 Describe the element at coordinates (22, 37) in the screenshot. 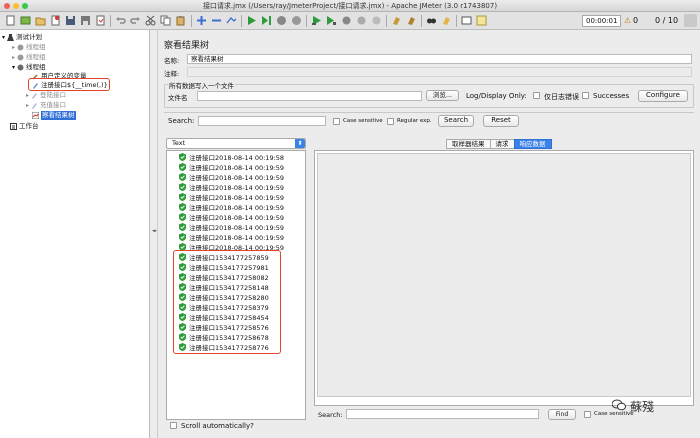

I see `tree-node-test-plan: ▾ 测试计划` at that location.